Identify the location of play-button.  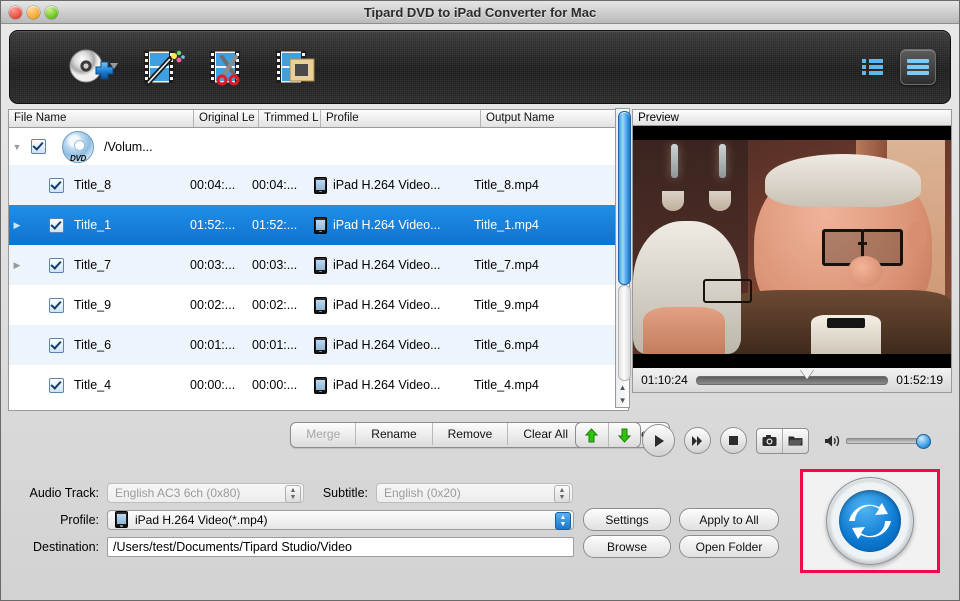
(658, 440).